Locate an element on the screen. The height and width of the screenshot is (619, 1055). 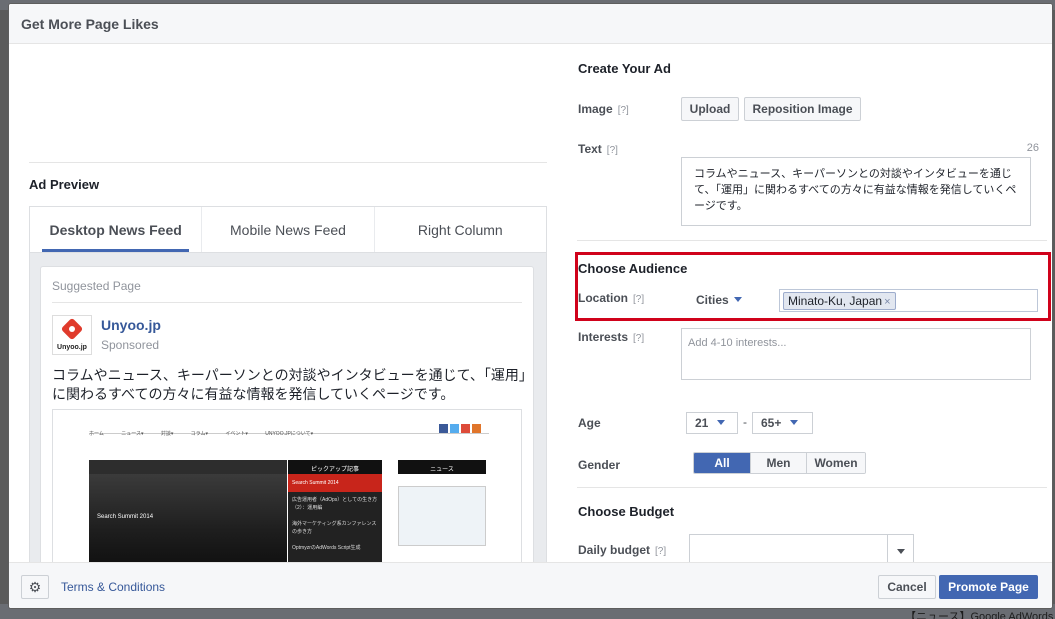
cancel-button: Cancel is located at coordinates (907, 587).